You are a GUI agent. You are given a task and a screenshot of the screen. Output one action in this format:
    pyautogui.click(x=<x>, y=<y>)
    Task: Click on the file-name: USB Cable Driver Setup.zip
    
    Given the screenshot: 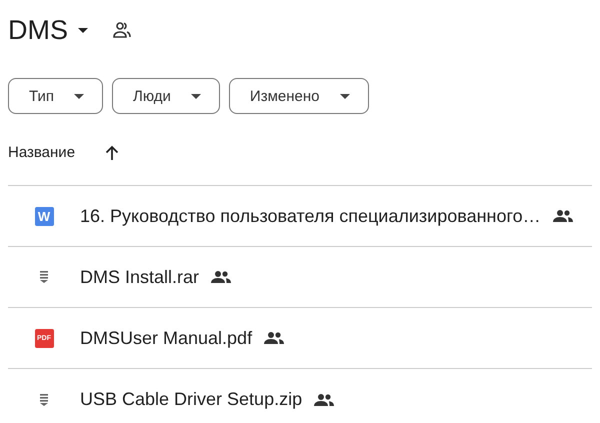 What is the action you would take?
    pyautogui.click(x=191, y=399)
    